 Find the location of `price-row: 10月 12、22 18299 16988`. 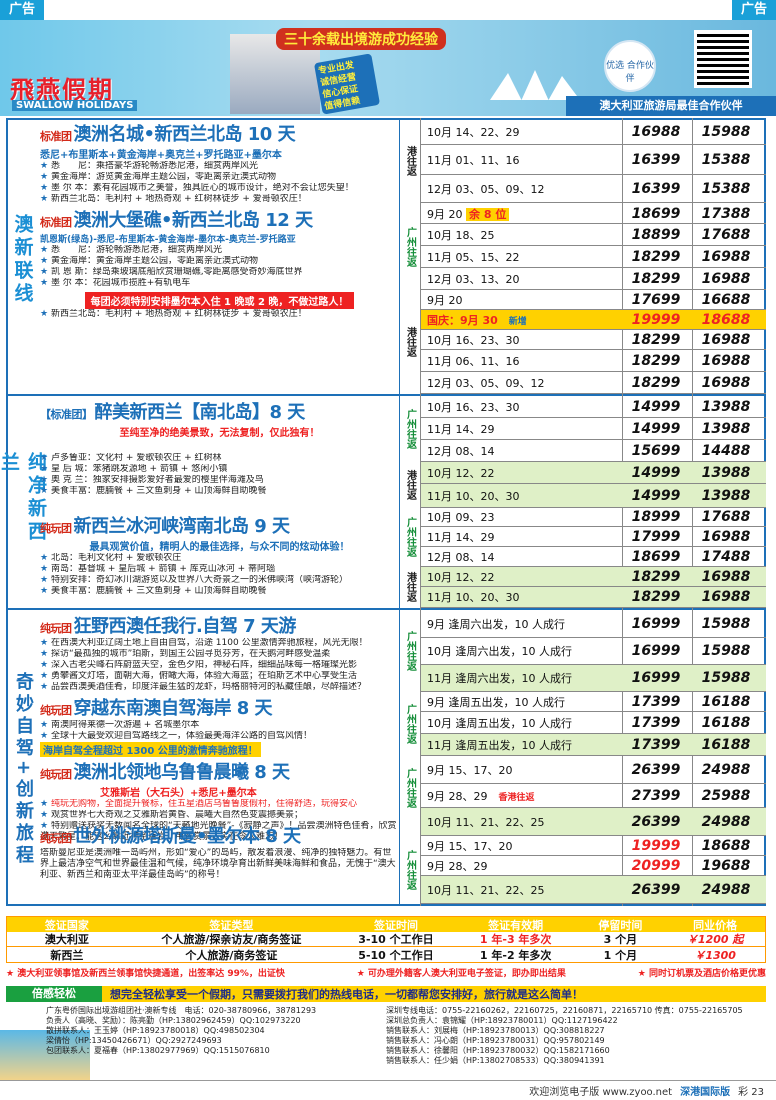

price-row: 10月 12、22 18299 16988 is located at coordinates (593, 577).